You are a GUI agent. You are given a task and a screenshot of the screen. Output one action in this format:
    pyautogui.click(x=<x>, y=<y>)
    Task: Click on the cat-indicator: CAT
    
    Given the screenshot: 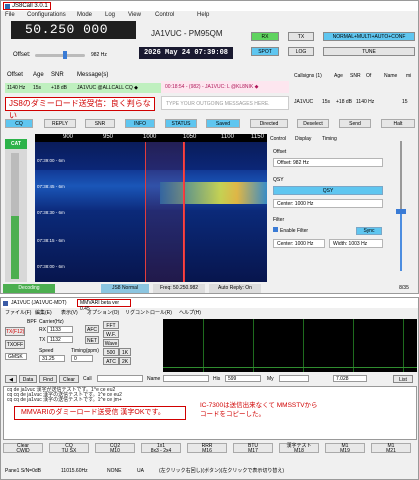 What is the action you would take?
    pyautogui.click(x=16, y=144)
    